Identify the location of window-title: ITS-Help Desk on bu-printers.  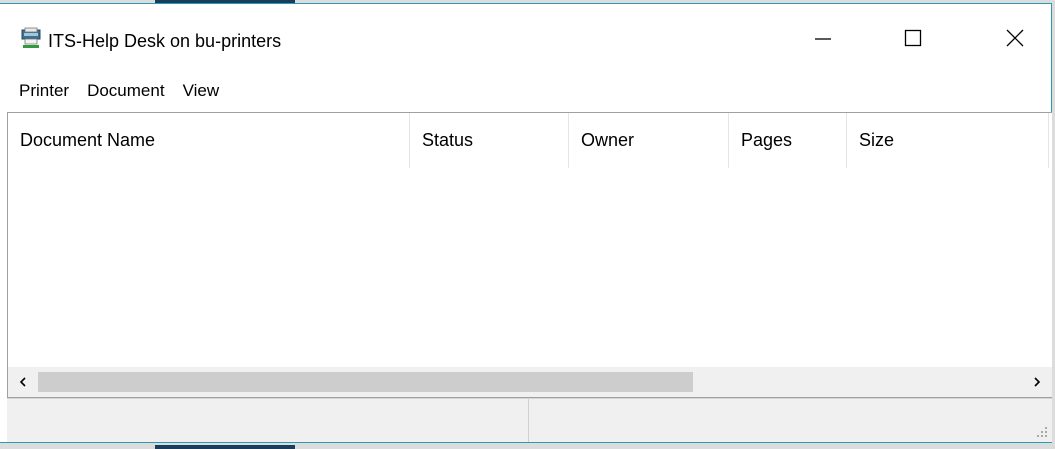
(165, 41).